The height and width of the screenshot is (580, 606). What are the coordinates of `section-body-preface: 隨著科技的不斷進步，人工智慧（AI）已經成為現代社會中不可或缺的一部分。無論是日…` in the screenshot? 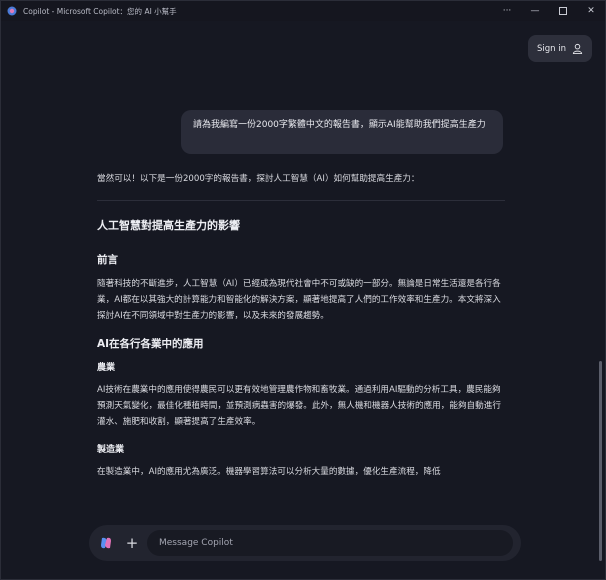 It's located at (299, 300).